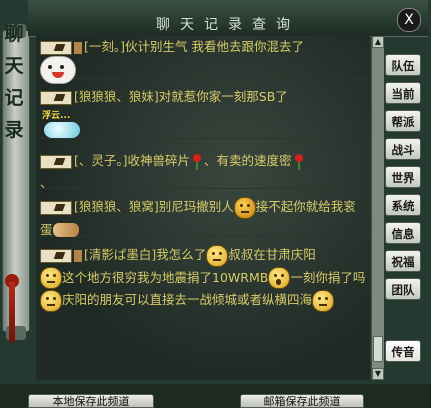  I want to click on banner-char: 天, so click(14, 66).